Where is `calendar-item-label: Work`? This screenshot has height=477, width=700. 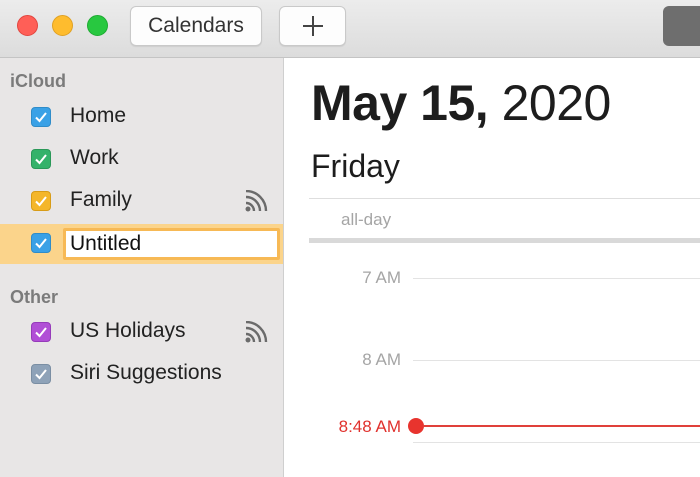
calendar-item-label: Work is located at coordinates (94, 157).